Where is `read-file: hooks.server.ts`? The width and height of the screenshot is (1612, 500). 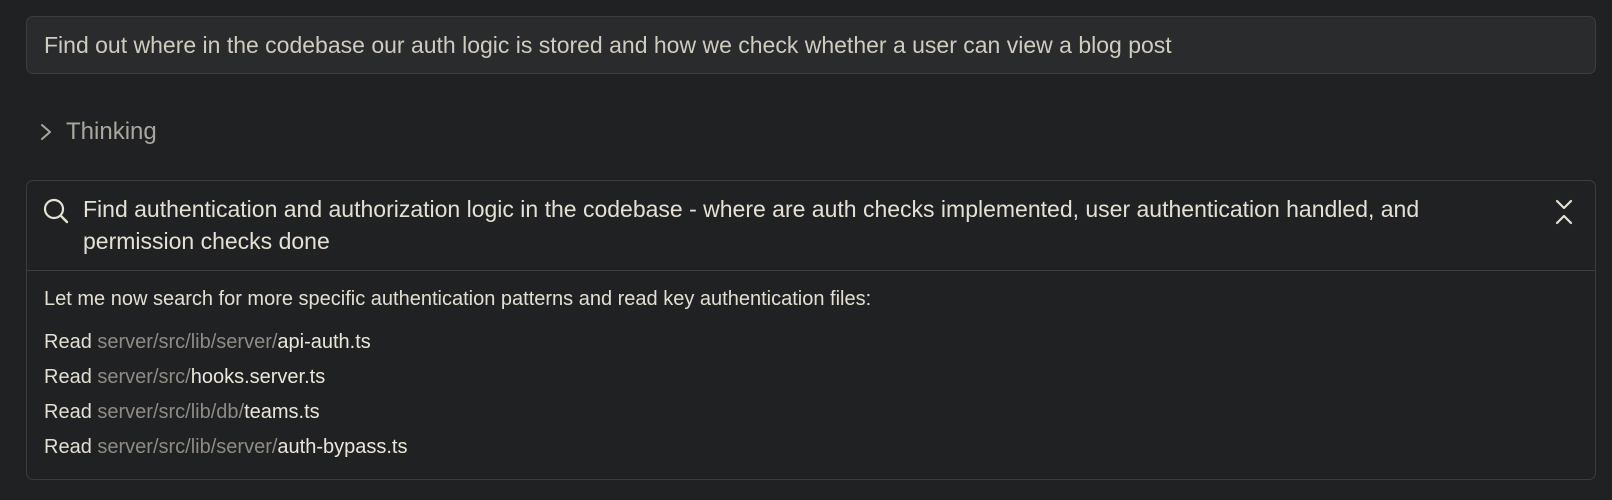 read-file: hooks.server.ts is located at coordinates (258, 377).